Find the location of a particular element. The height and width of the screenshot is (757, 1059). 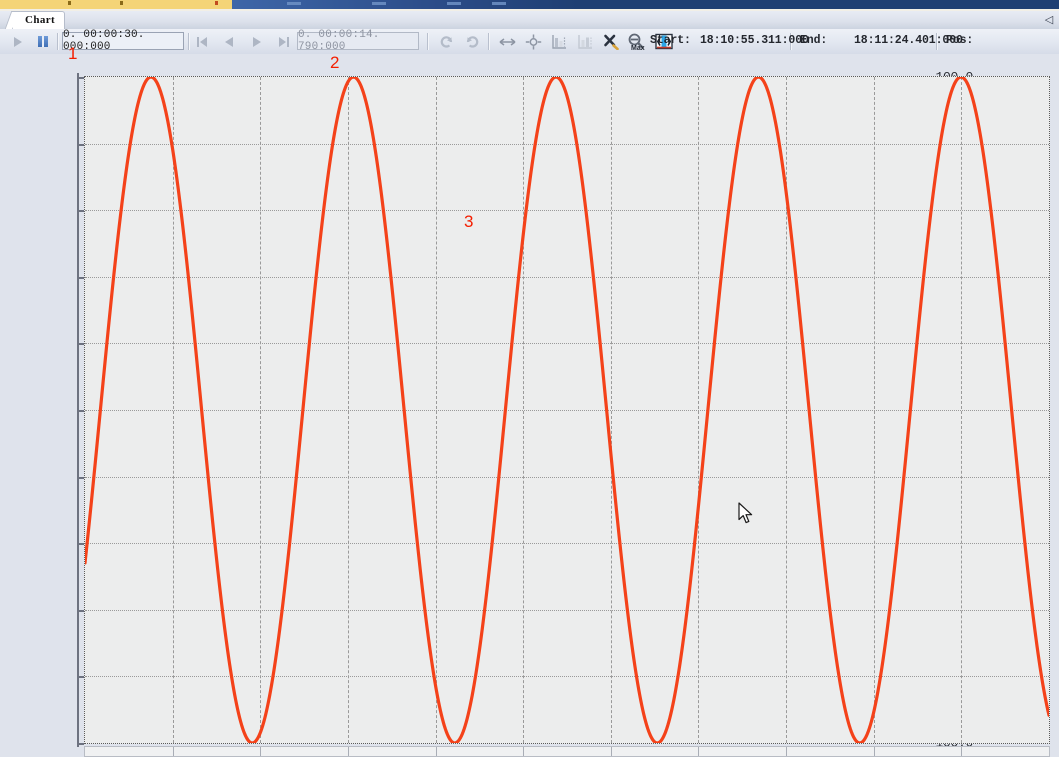

nav-next-button is located at coordinates (257, 41).